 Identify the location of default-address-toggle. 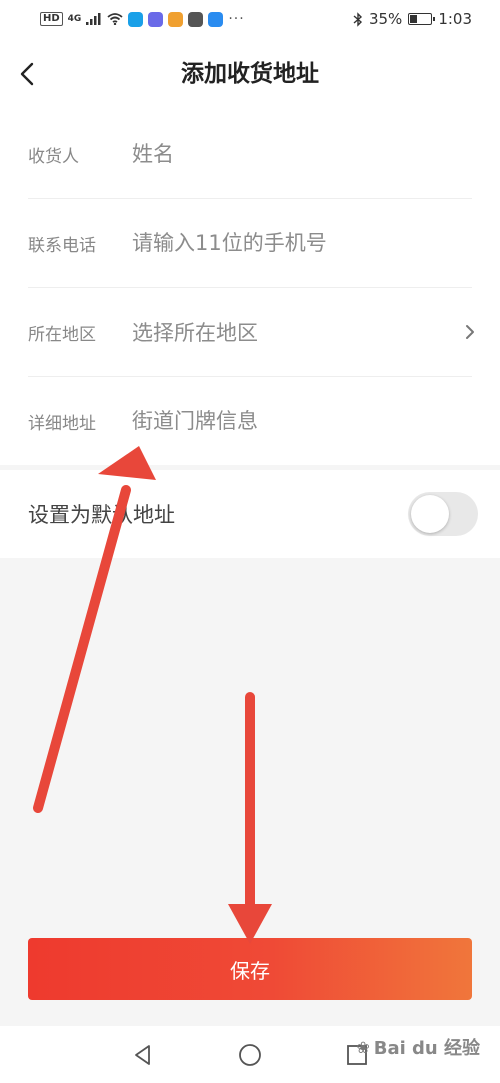
(443, 514).